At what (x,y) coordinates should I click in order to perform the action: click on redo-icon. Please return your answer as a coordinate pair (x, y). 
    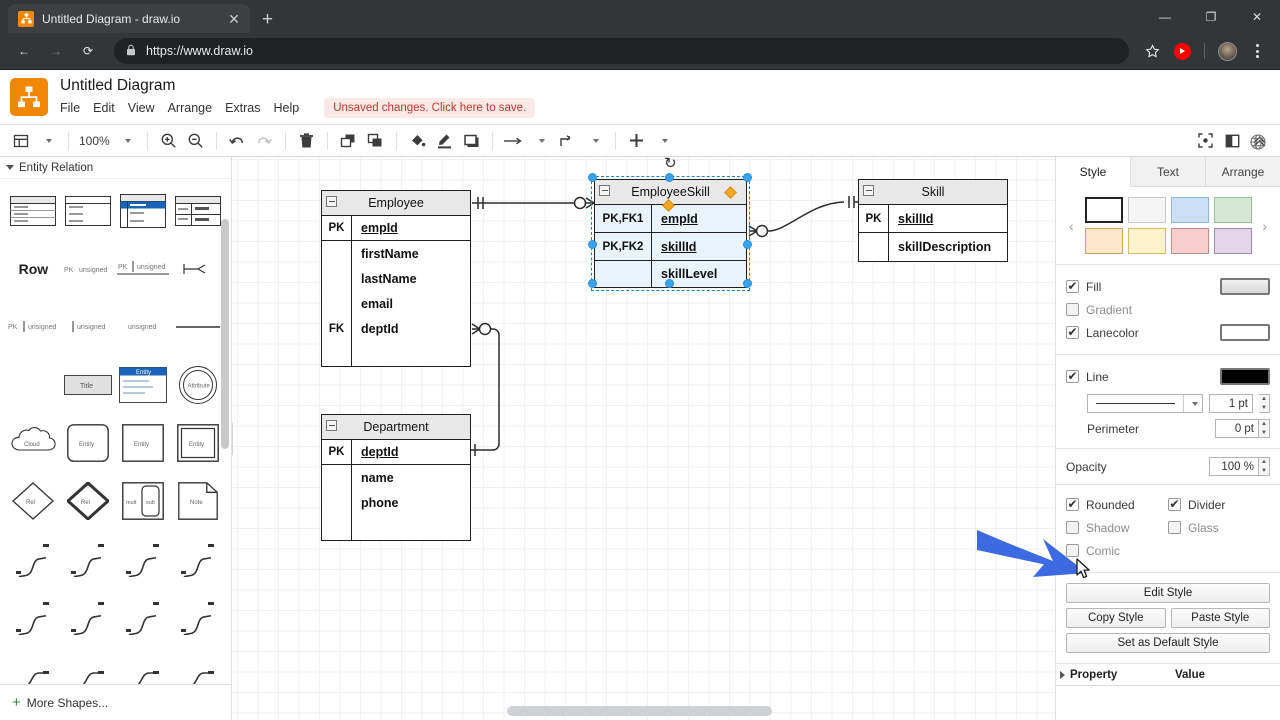
    Looking at the image, I should click on (264, 140).